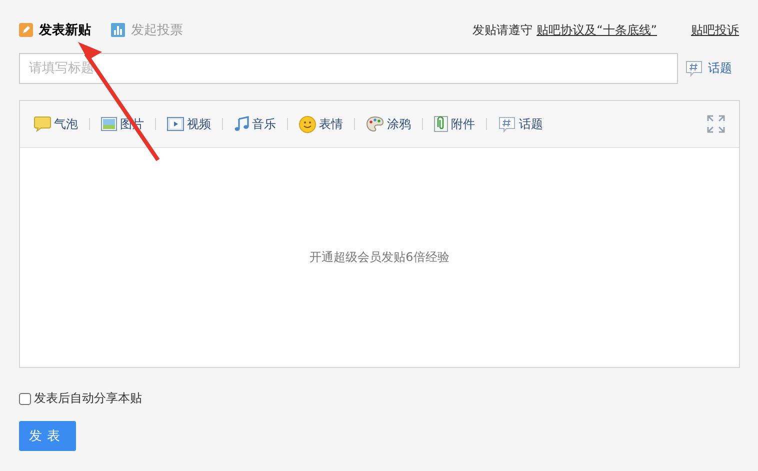 The height and width of the screenshot is (471, 758). What do you see at coordinates (26, 30) in the screenshot?
I see `pencil-icon` at bounding box center [26, 30].